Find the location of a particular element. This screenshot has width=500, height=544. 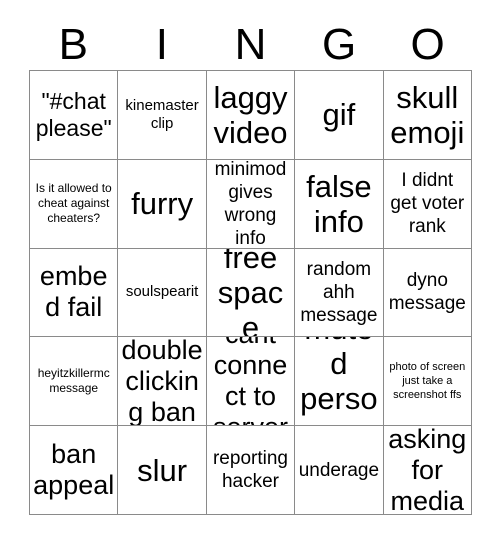

bingo-cell: minimod gives wrong info is located at coordinates (251, 204).